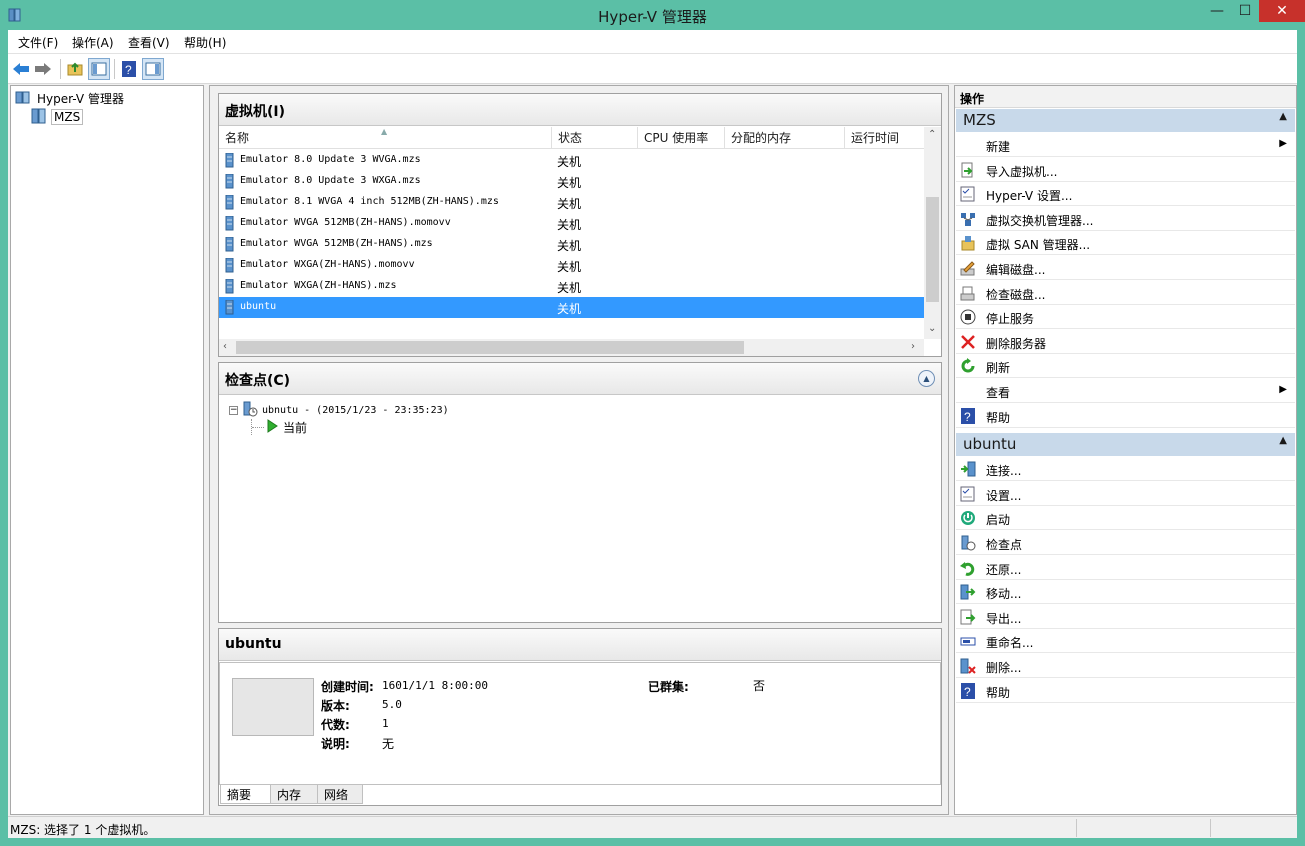 The width and height of the screenshot is (1305, 846). I want to click on vm-name: Emulator 8.0 Update 3 WXGA.mzs, so click(330, 180).